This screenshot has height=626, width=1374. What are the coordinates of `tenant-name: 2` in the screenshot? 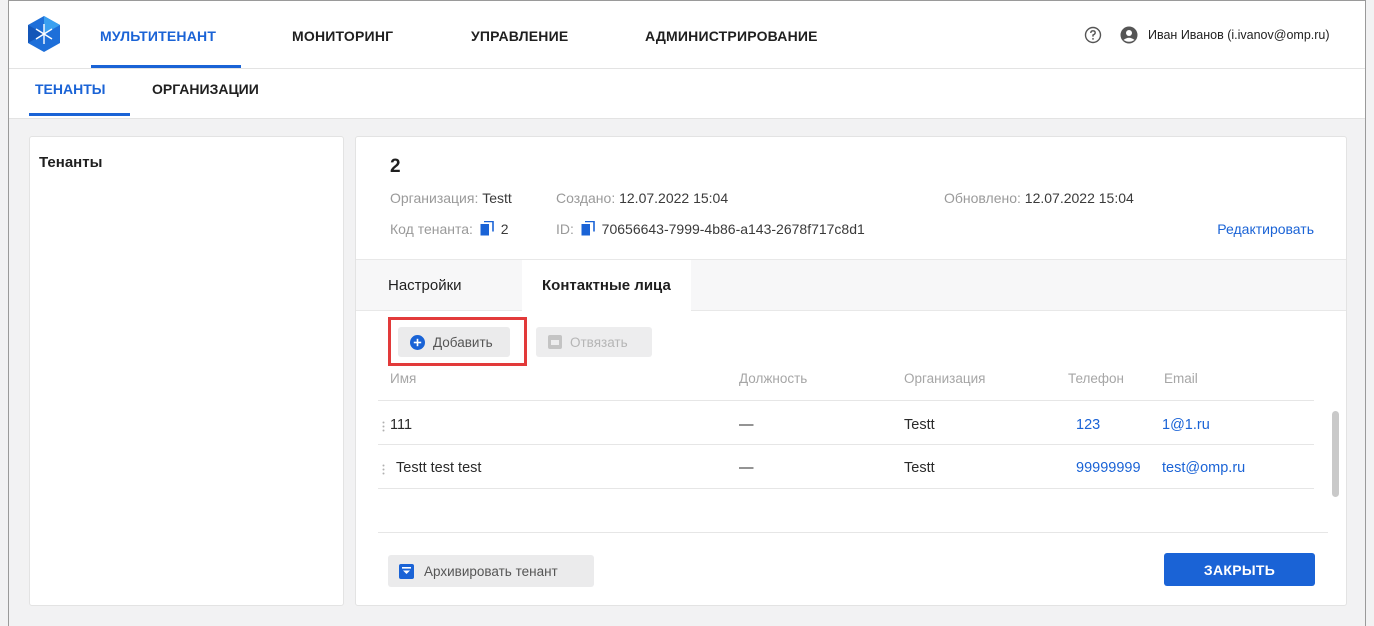 It's located at (395, 166).